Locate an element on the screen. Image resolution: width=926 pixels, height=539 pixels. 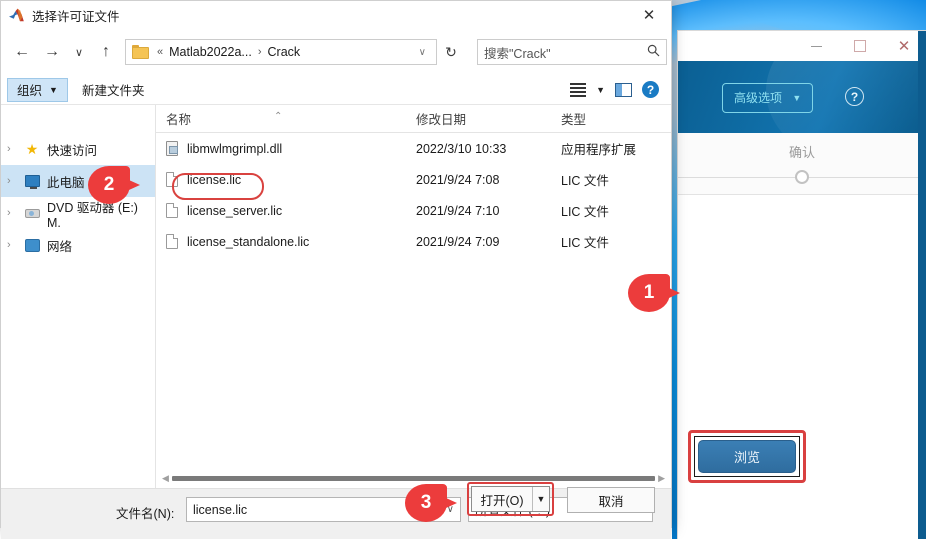
column-header-type: 类型 is located at coordinates (606, 118).